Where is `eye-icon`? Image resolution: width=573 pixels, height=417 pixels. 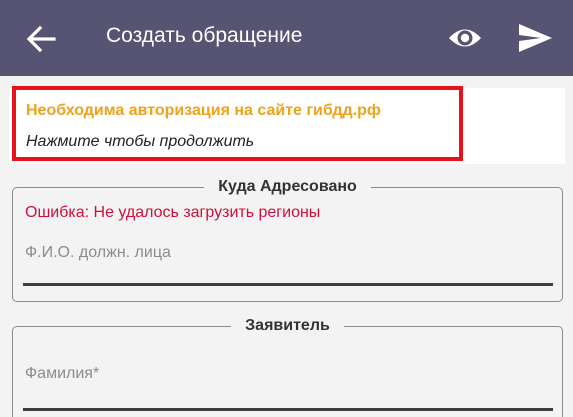 eye-icon is located at coordinates (465, 38).